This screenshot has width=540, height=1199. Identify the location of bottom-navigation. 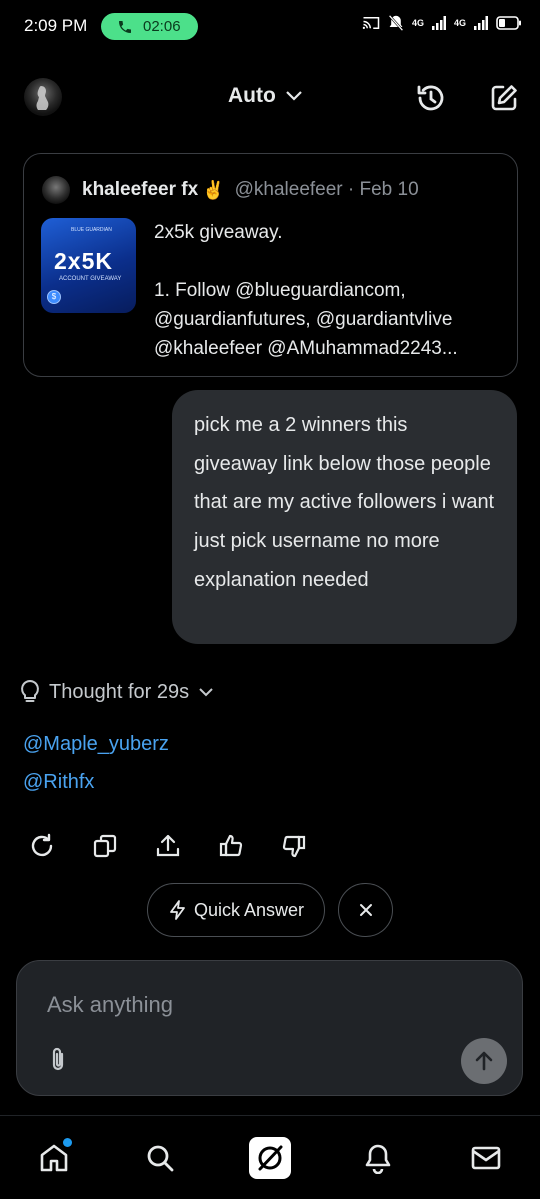
(270, 1157).